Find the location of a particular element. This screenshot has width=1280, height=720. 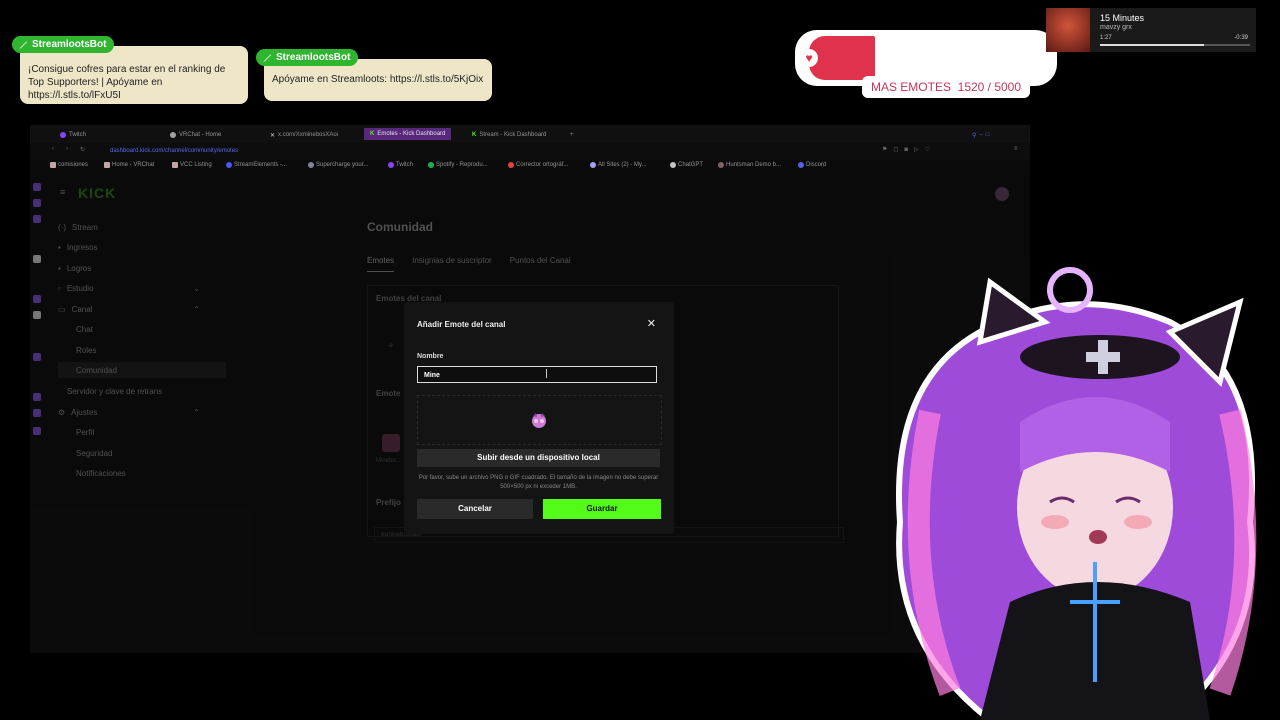

discord-icon is located at coordinates (801, 165).